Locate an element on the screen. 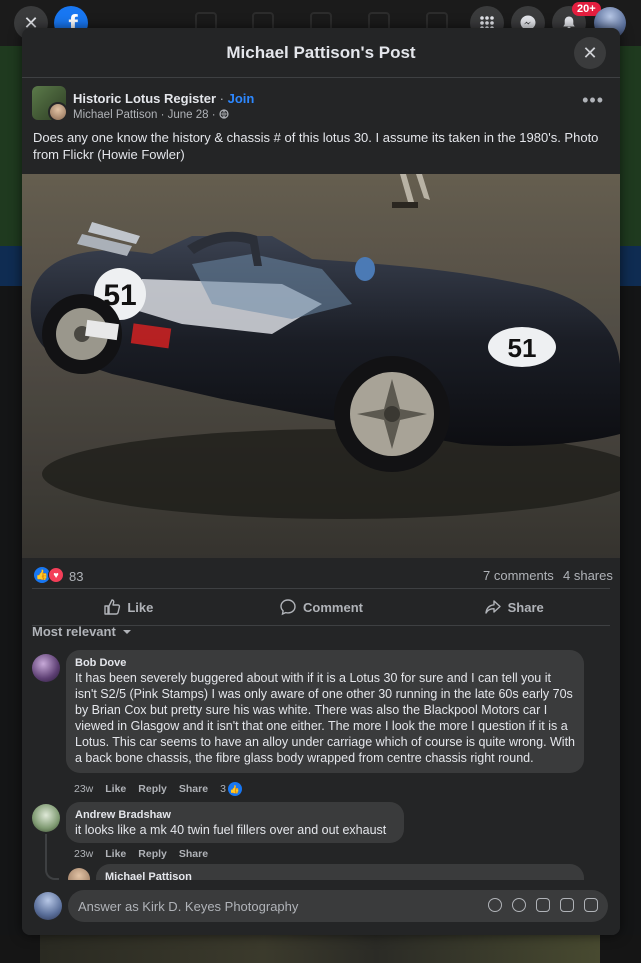 This screenshot has width=641, height=963. like-button: Like is located at coordinates (128, 607).